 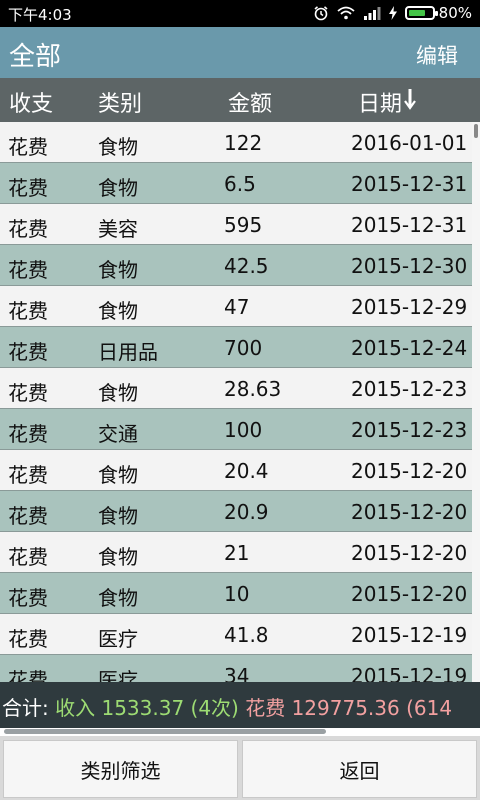 I want to click on list-item: 花费 食物 42.5 2015-12-30, so click(x=236, y=265).